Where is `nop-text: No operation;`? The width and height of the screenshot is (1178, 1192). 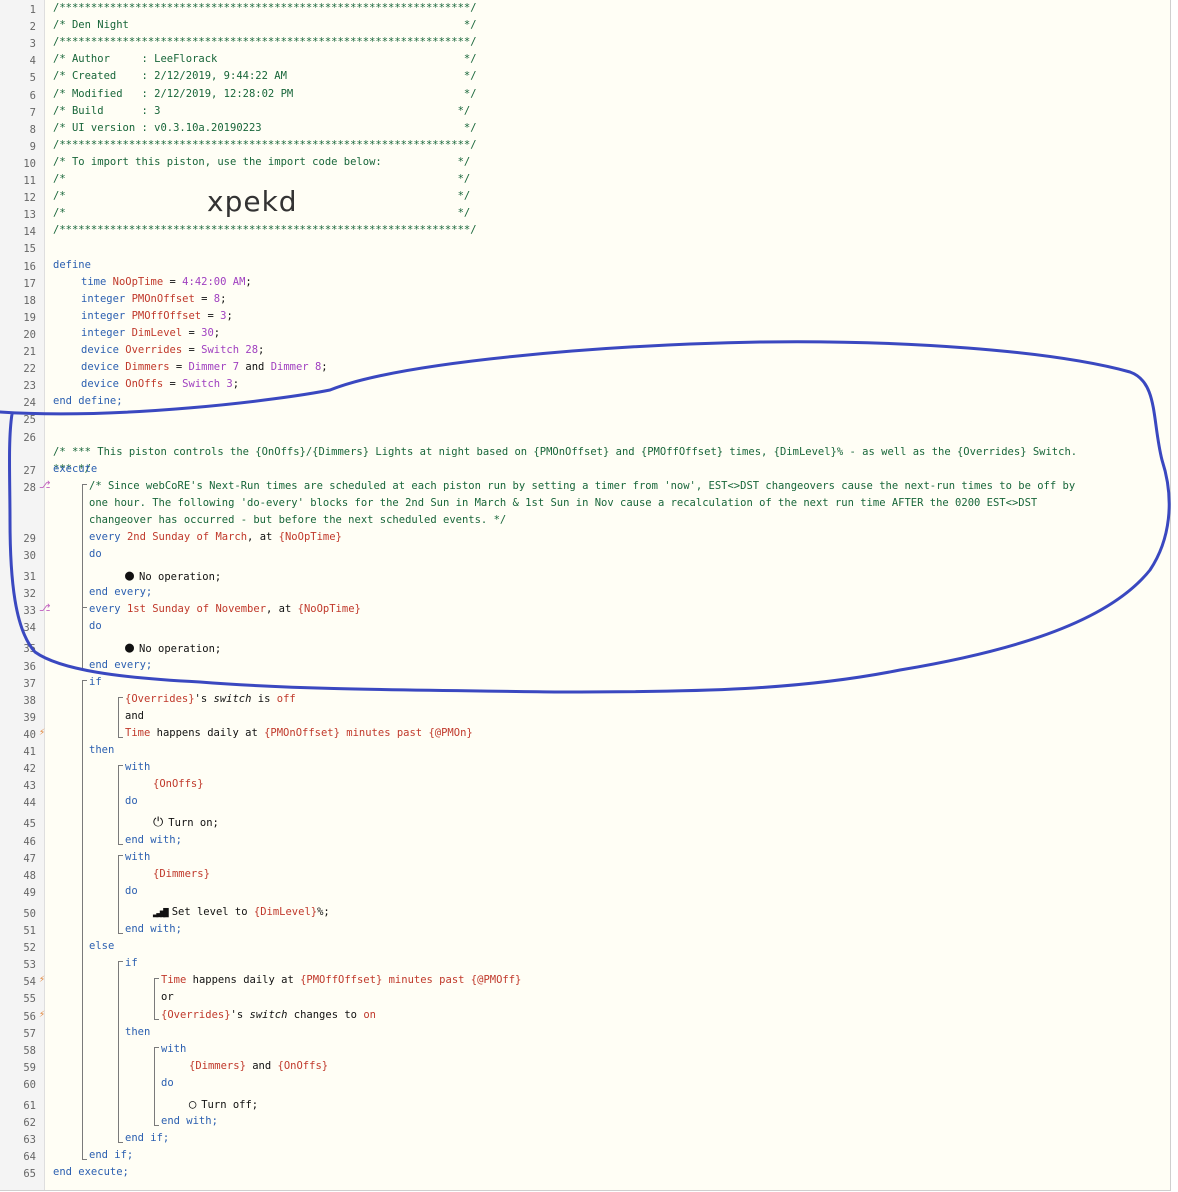
nop-text: No operation; is located at coordinates (180, 649).